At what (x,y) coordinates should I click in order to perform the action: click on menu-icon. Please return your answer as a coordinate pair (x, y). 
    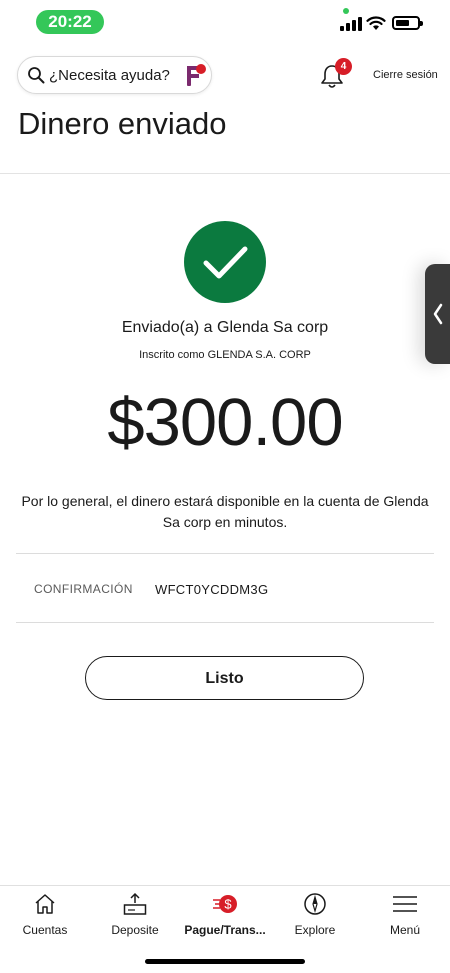
    Looking at the image, I should click on (405, 904).